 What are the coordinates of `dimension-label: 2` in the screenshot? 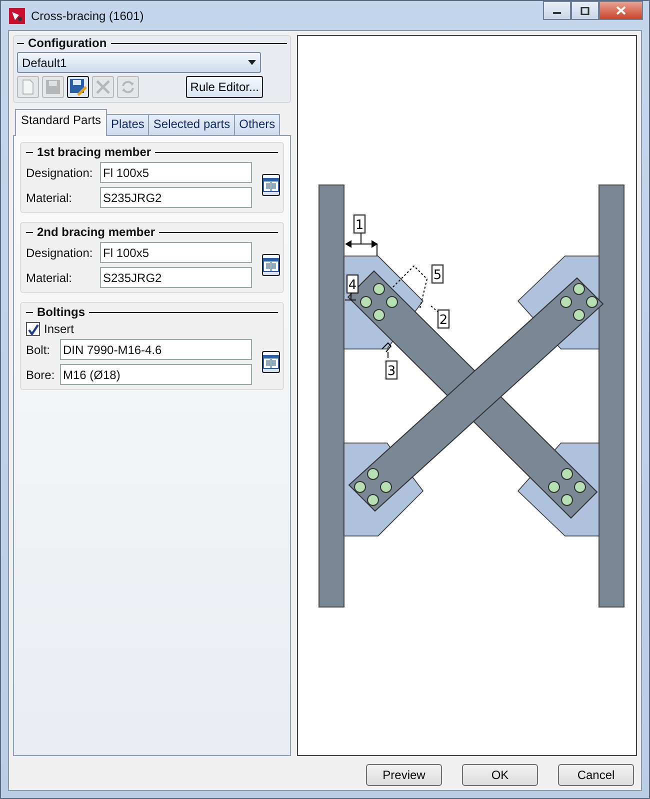 It's located at (443, 320).